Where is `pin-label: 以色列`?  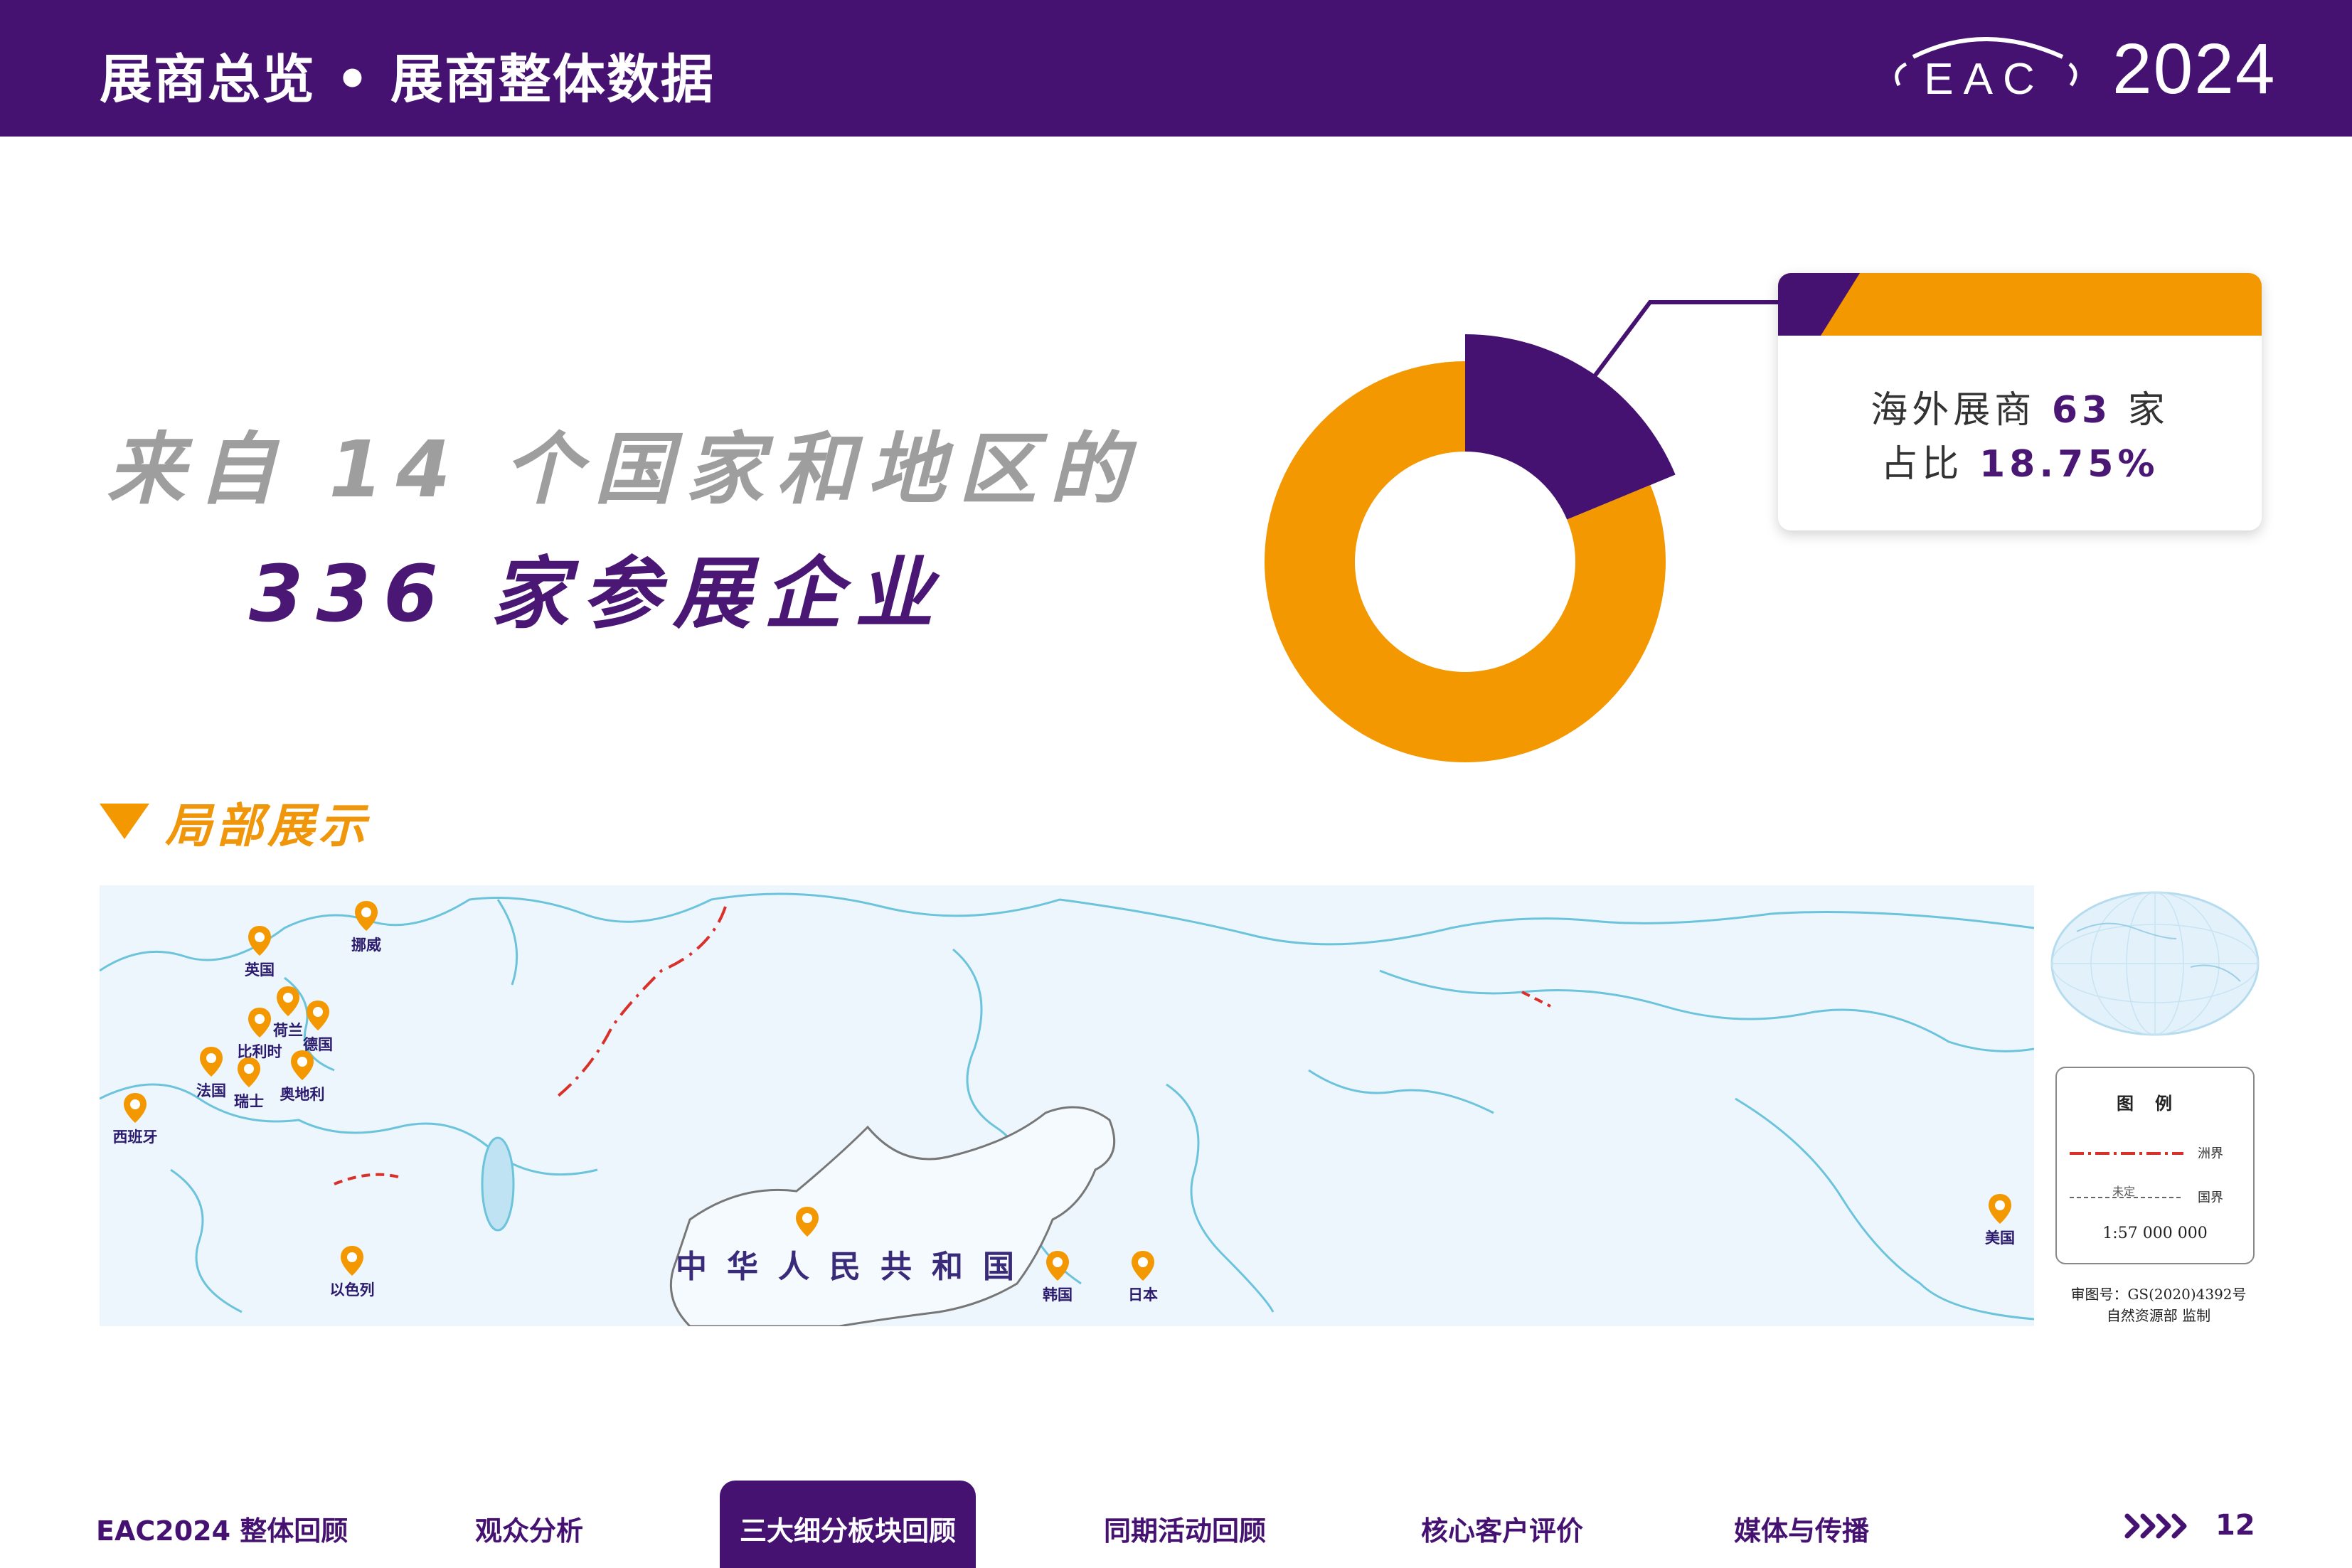
pin-label: 以色列 is located at coordinates (352, 1289).